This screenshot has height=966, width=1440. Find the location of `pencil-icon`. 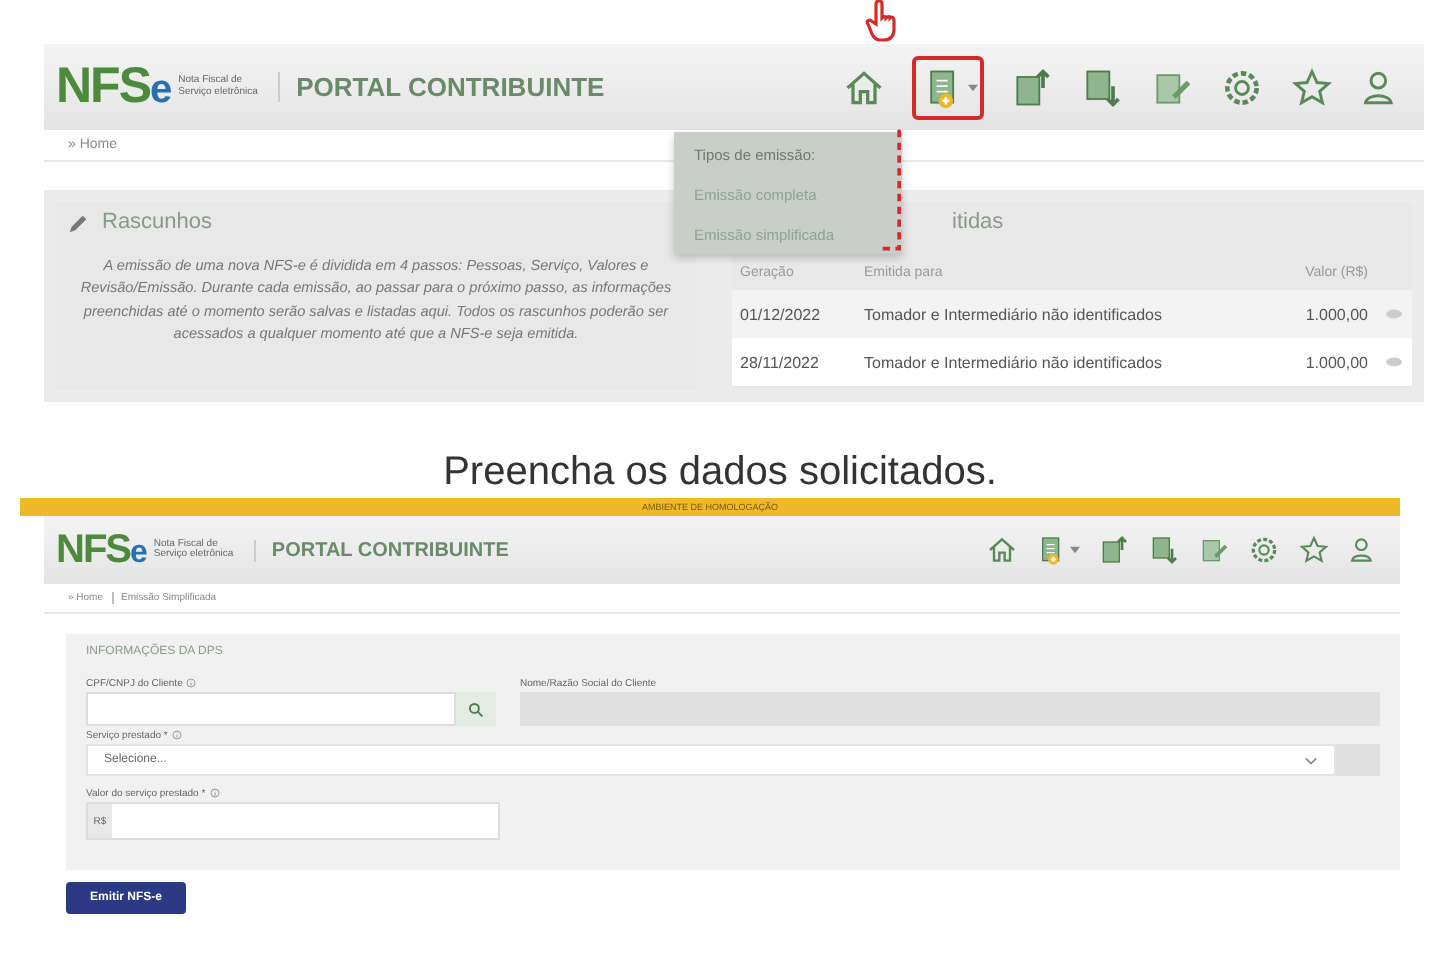

pencil-icon is located at coordinates (79, 222).